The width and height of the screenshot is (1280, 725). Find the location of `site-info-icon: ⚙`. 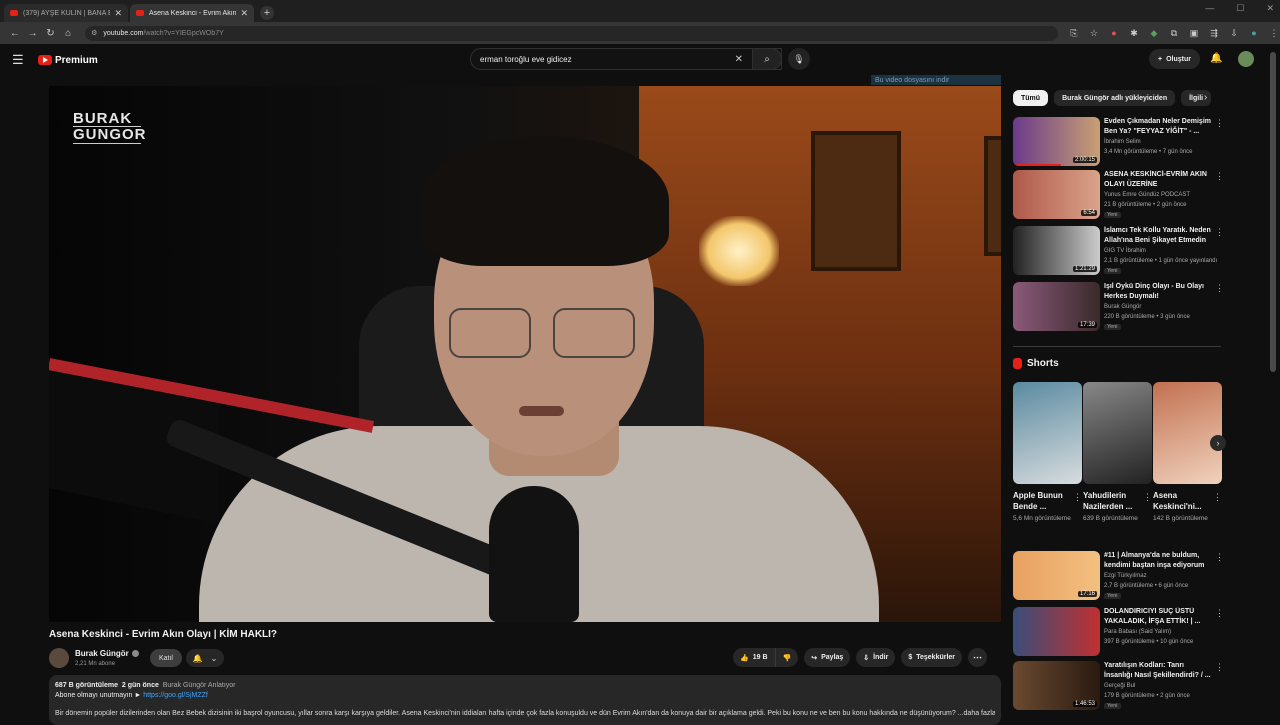

site-info-icon: ⚙ is located at coordinates (94, 33).